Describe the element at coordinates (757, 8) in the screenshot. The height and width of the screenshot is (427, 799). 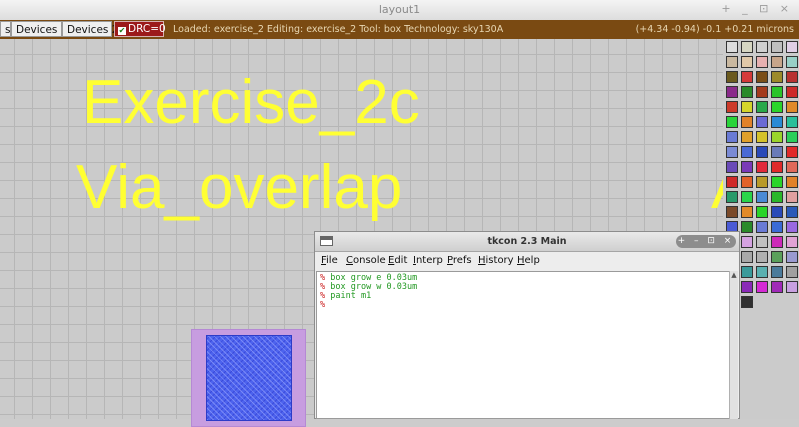
I see `window-controls: + _ ⊡ ×` at that location.